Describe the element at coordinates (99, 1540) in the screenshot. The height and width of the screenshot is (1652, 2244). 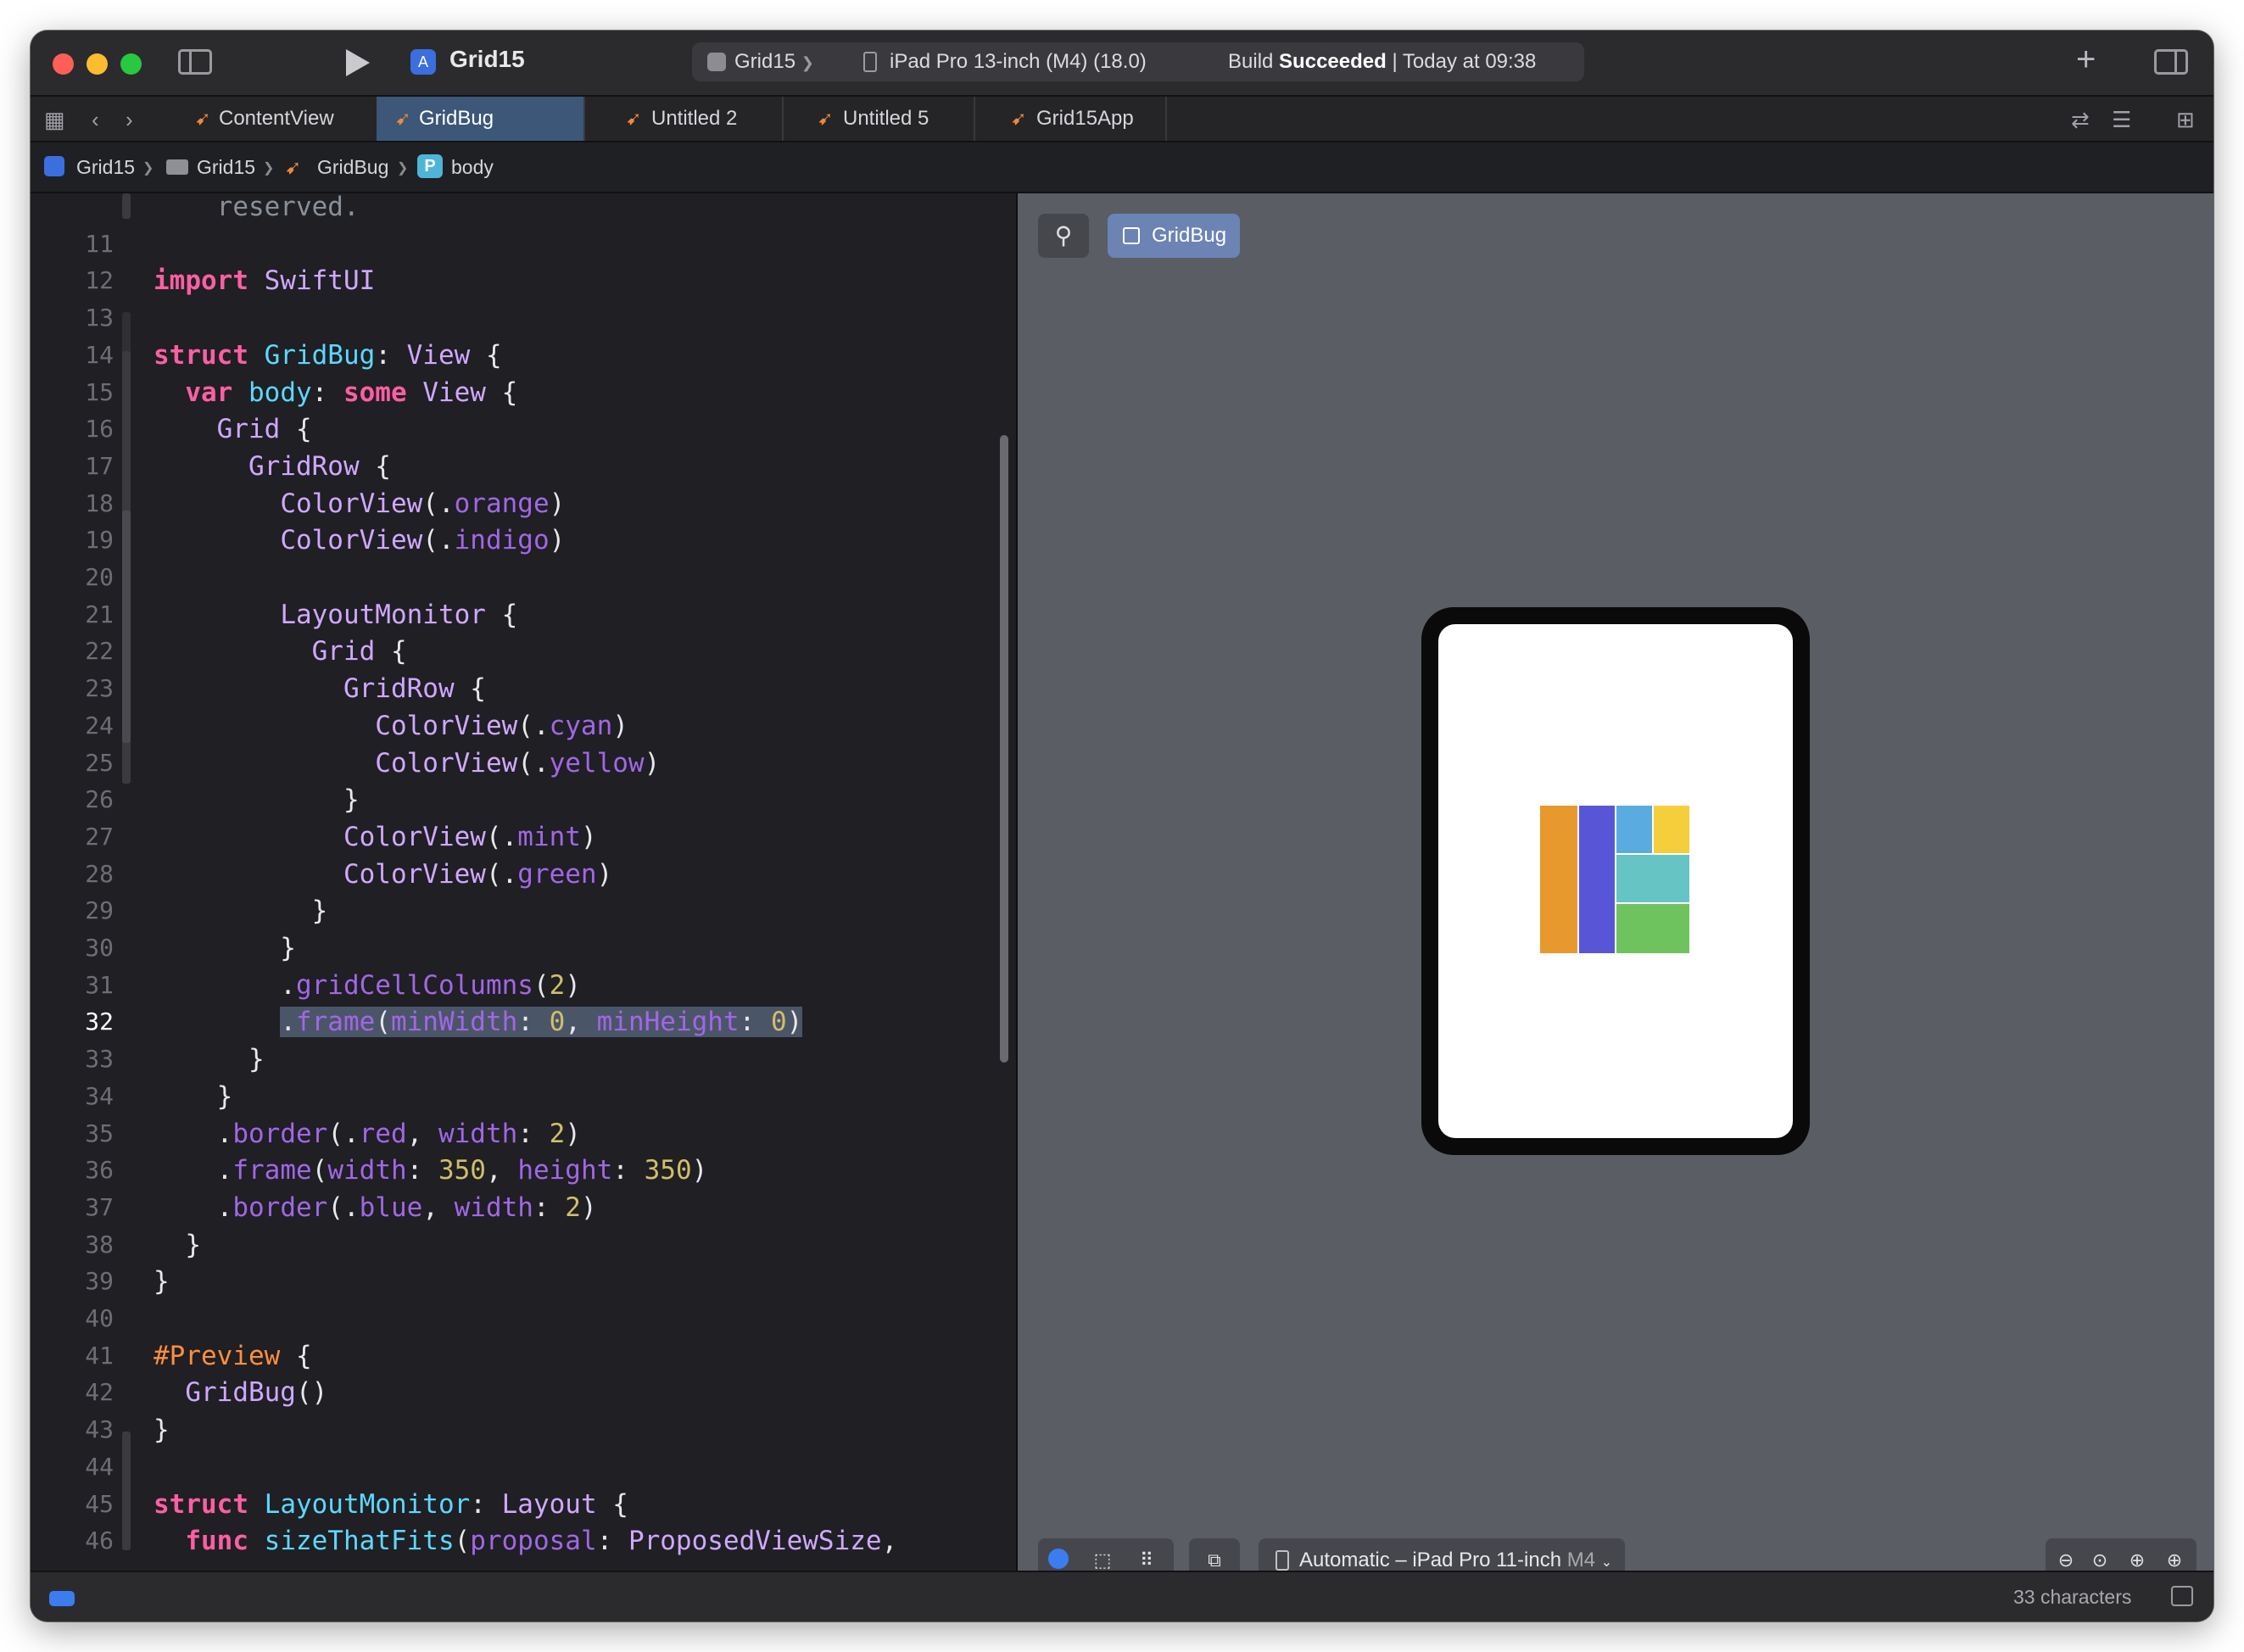
I see `line-number: 46` at that location.